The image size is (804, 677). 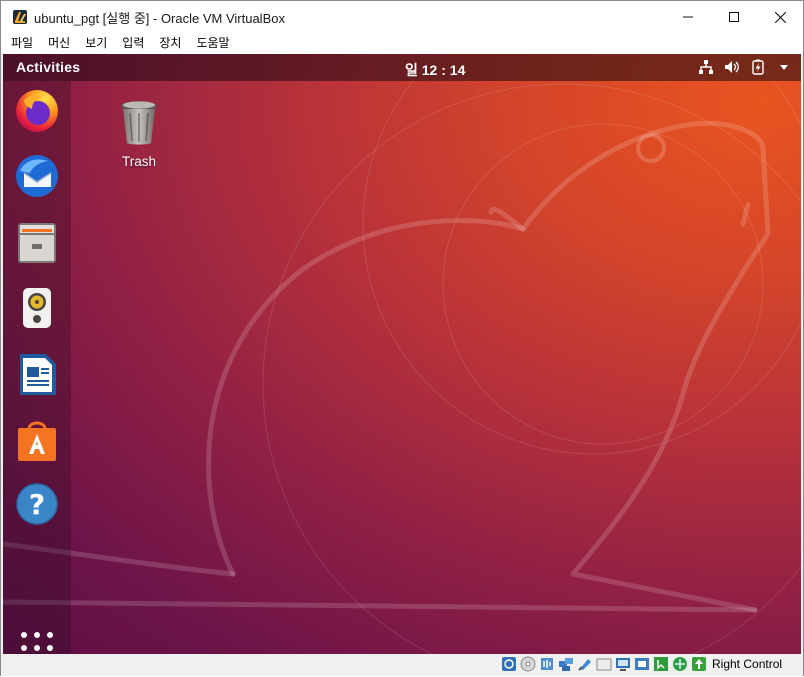 I want to click on network-icon, so click(x=706, y=67).